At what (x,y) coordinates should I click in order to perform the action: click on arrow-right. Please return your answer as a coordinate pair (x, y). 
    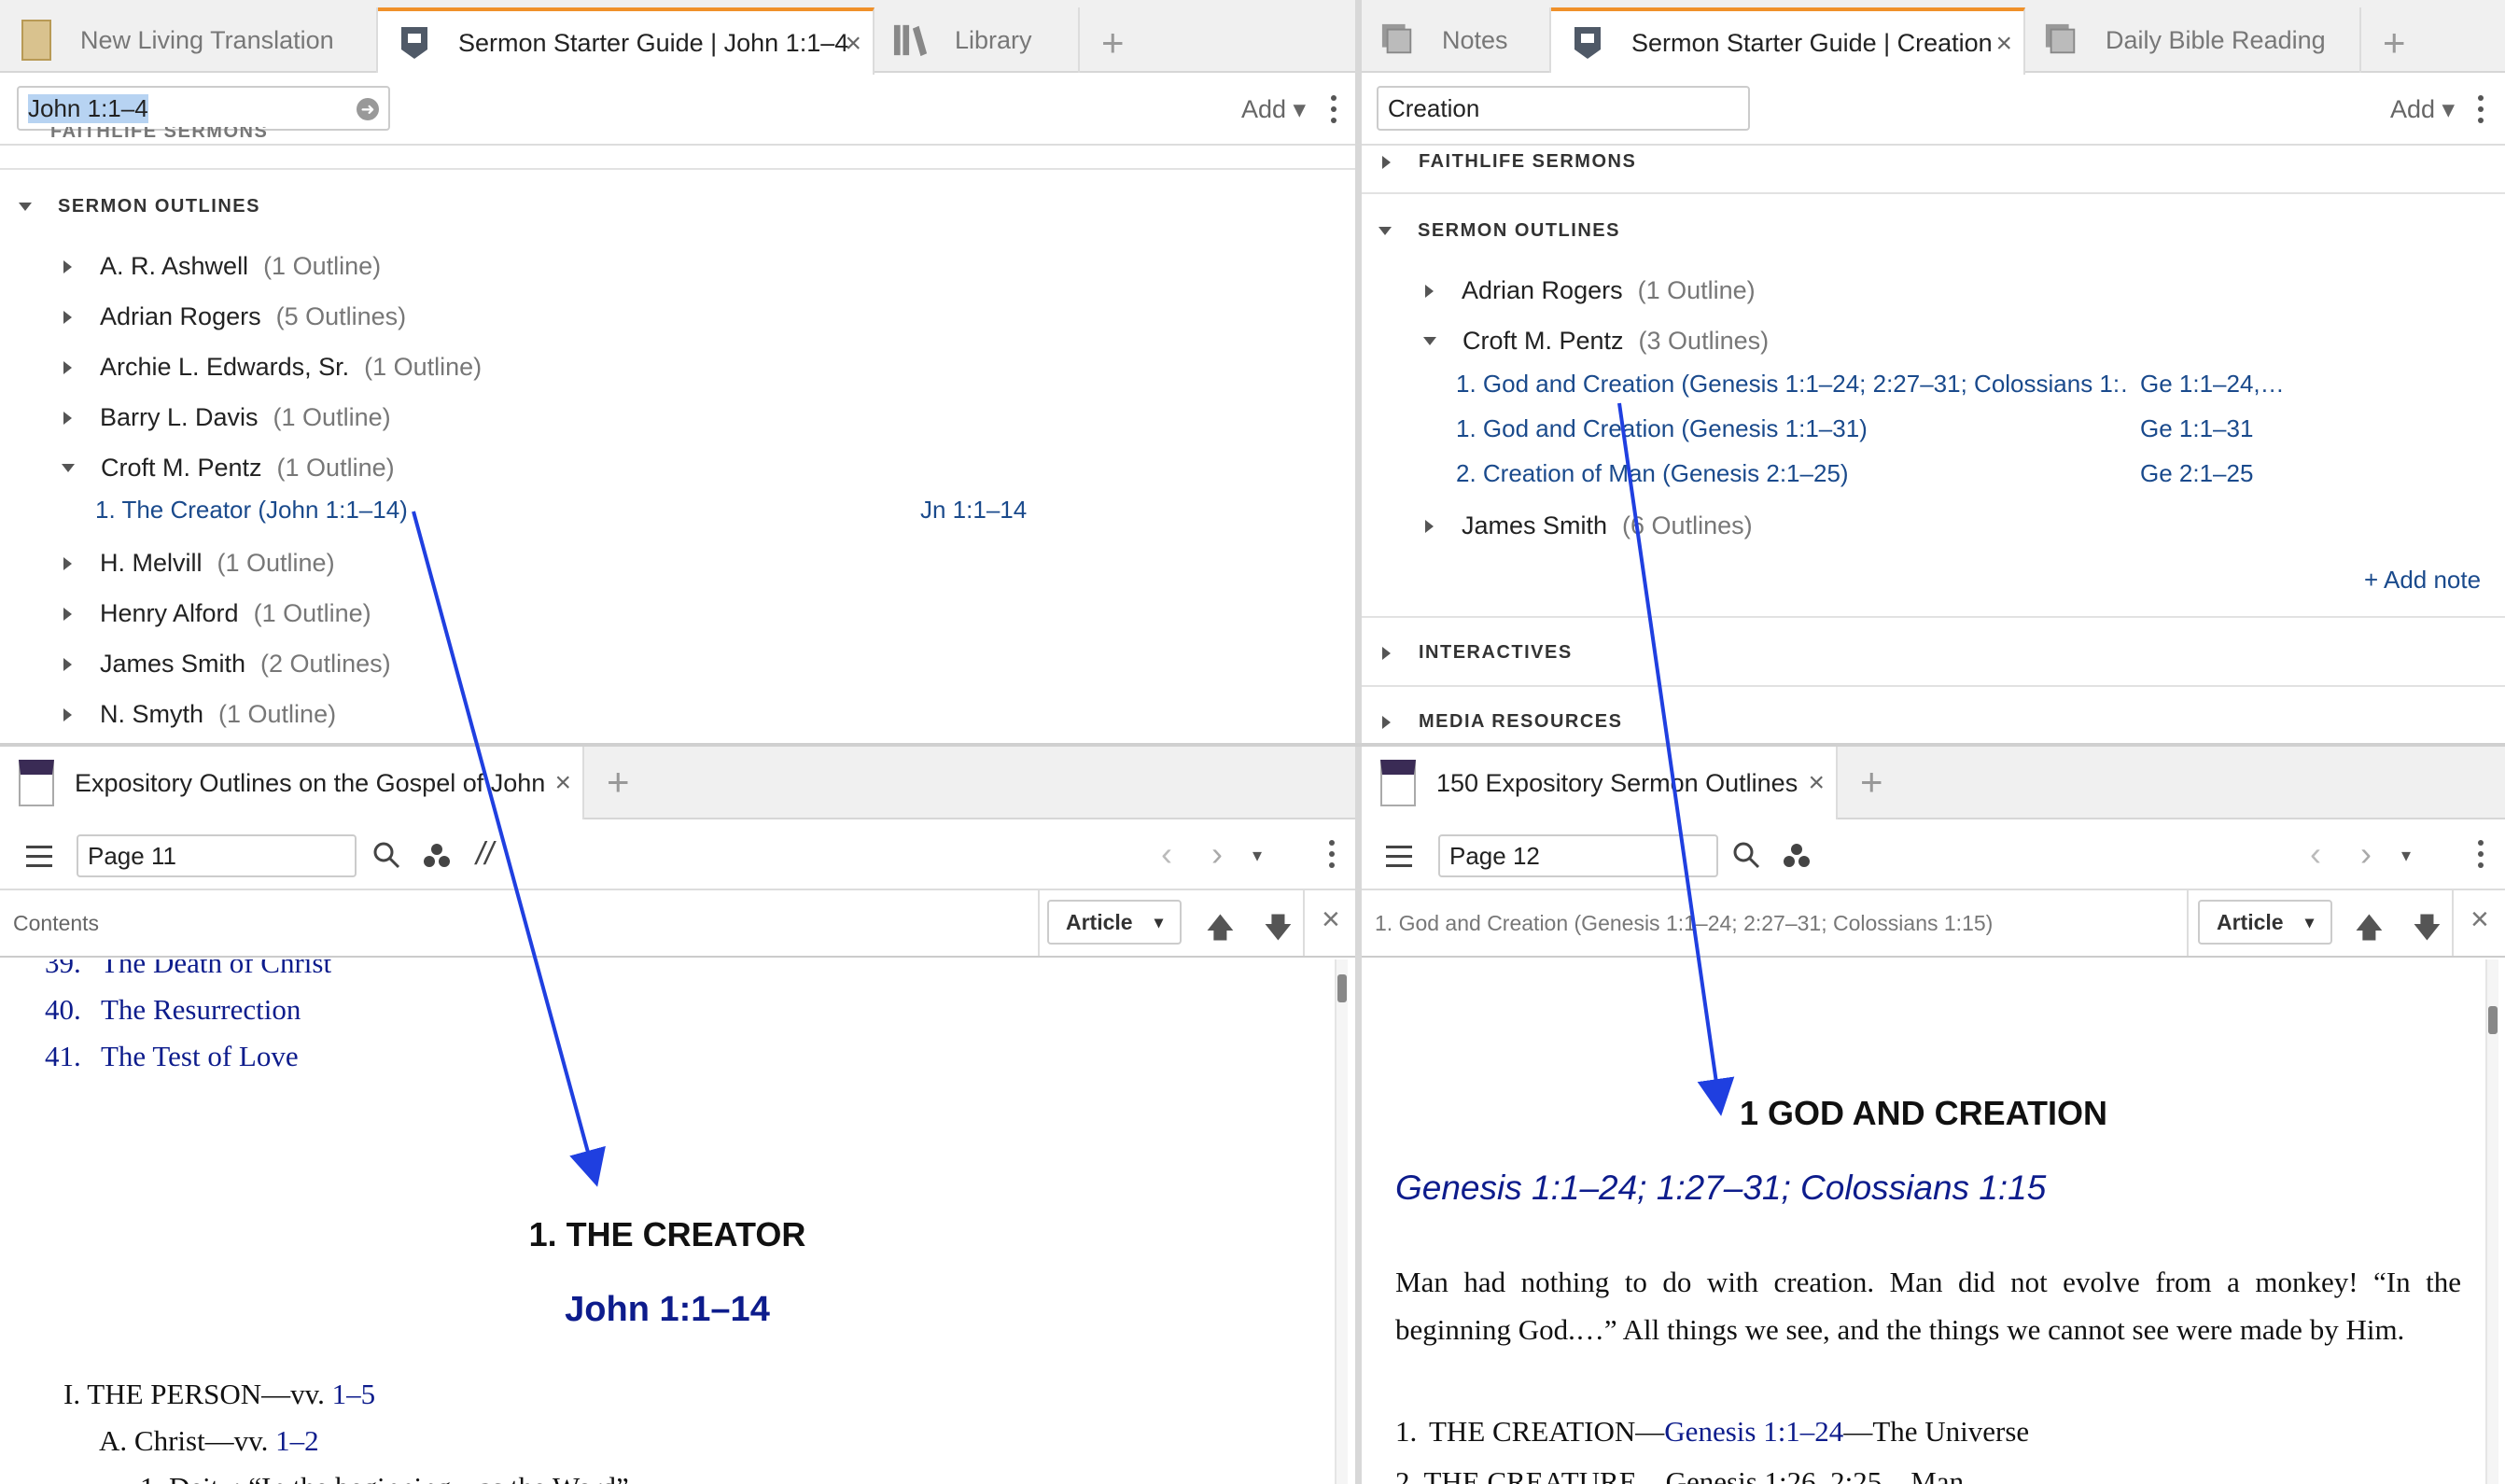
    Looking at the image, I should click on (1676, 759).